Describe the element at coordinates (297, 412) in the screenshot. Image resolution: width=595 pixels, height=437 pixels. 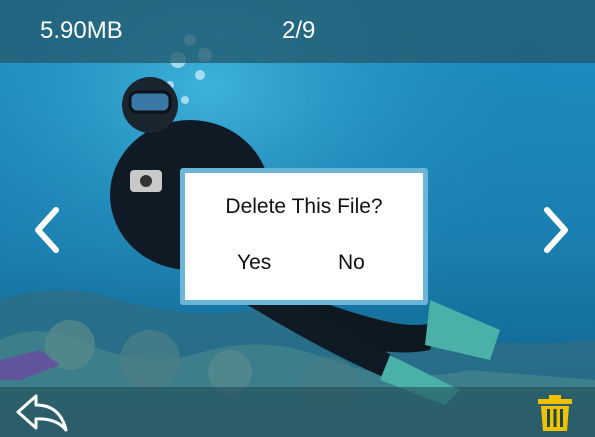
I see `bottom-bar` at that location.